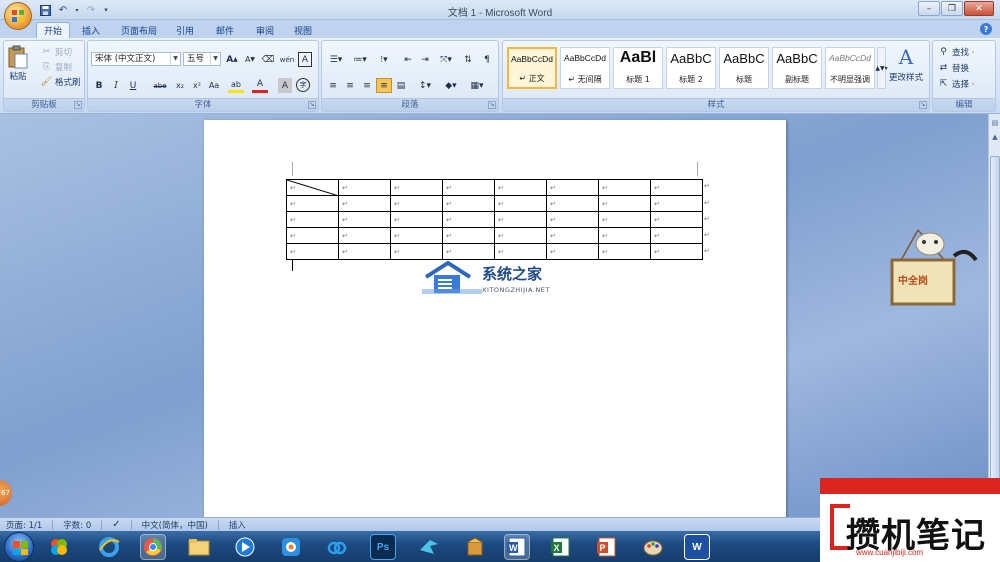 The image size is (1000, 562). I want to click on language-indicator: 中文(简体，中国), so click(175, 525).